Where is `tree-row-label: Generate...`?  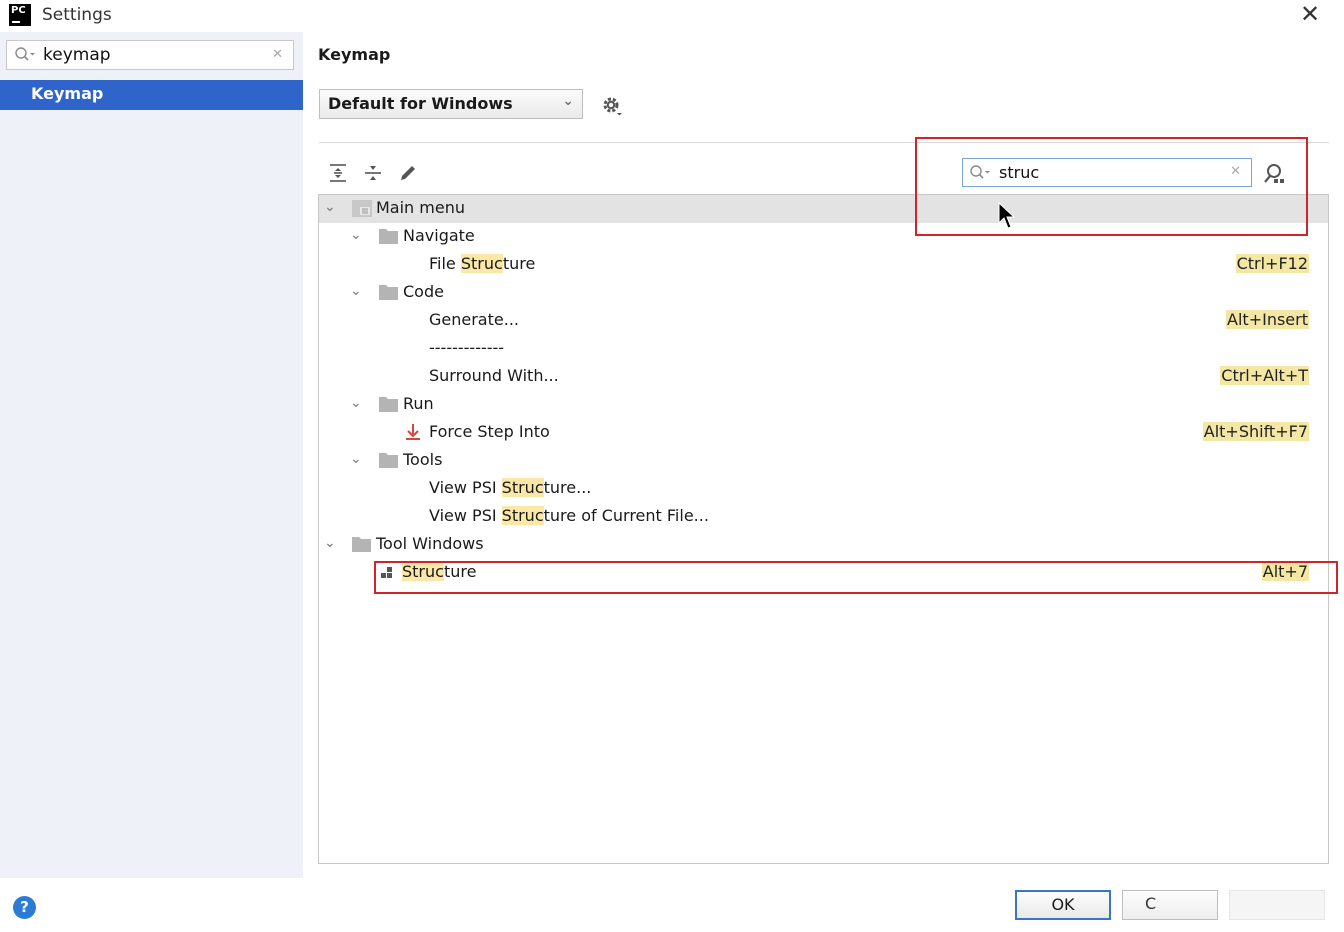 tree-row-label: Generate... is located at coordinates (474, 319).